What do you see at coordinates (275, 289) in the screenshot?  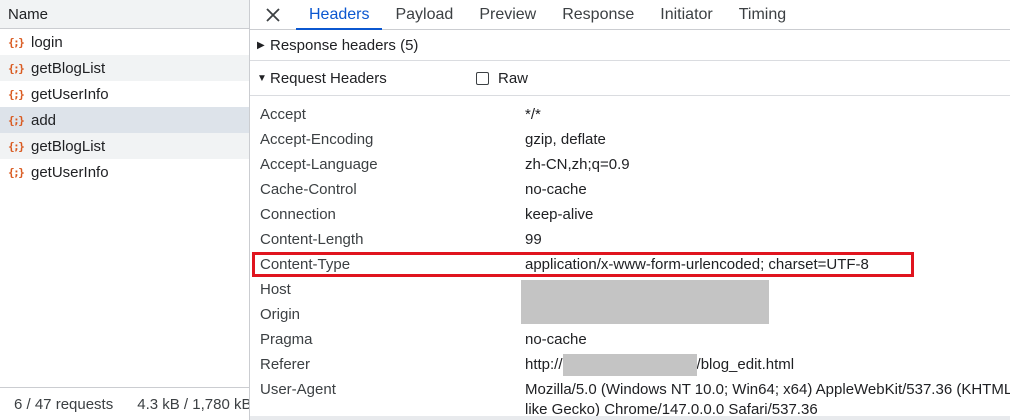 I see `header-name: Host` at bounding box center [275, 289].